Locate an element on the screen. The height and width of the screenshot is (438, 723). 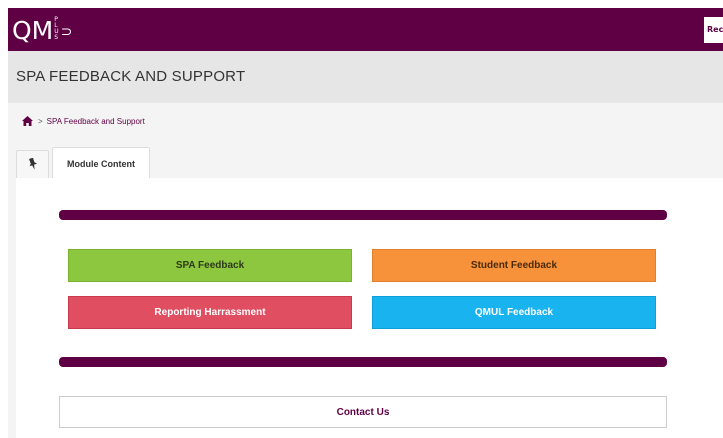
breadcrumb-bar: > SPA Feedback and Support is located at coordinates (365, 121).